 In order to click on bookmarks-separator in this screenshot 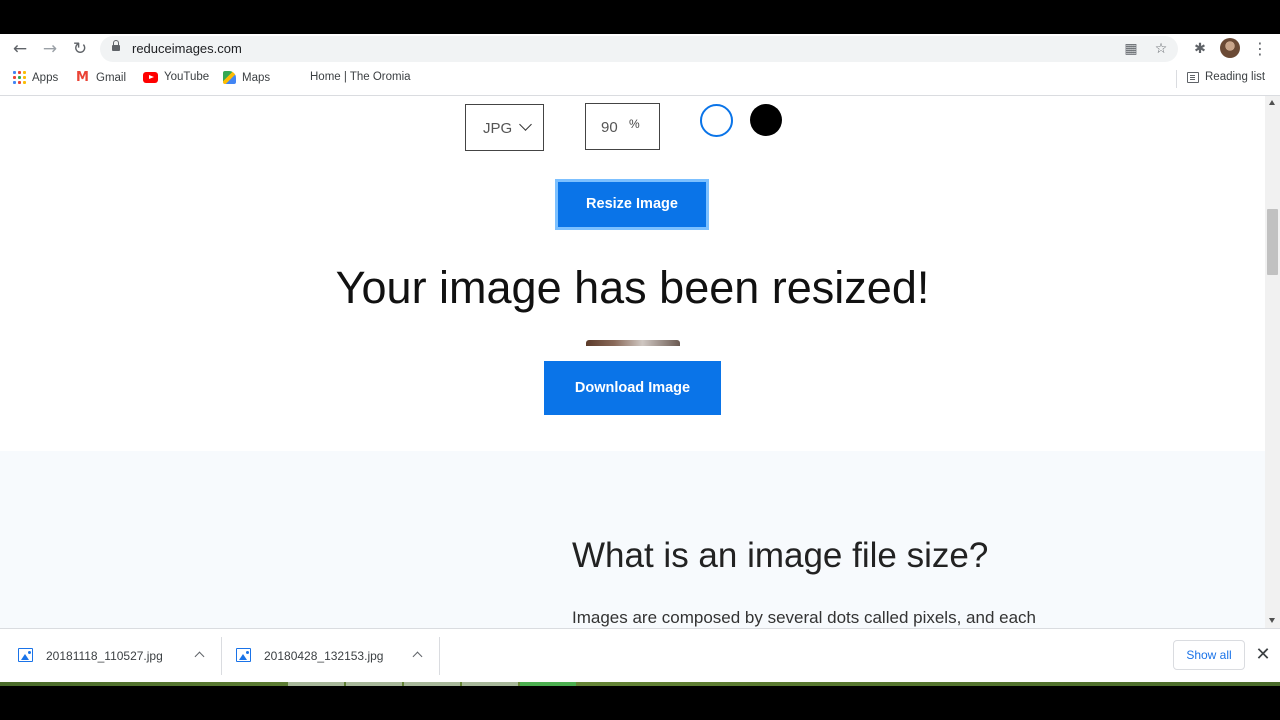, I will do `click(1176, 79)`.